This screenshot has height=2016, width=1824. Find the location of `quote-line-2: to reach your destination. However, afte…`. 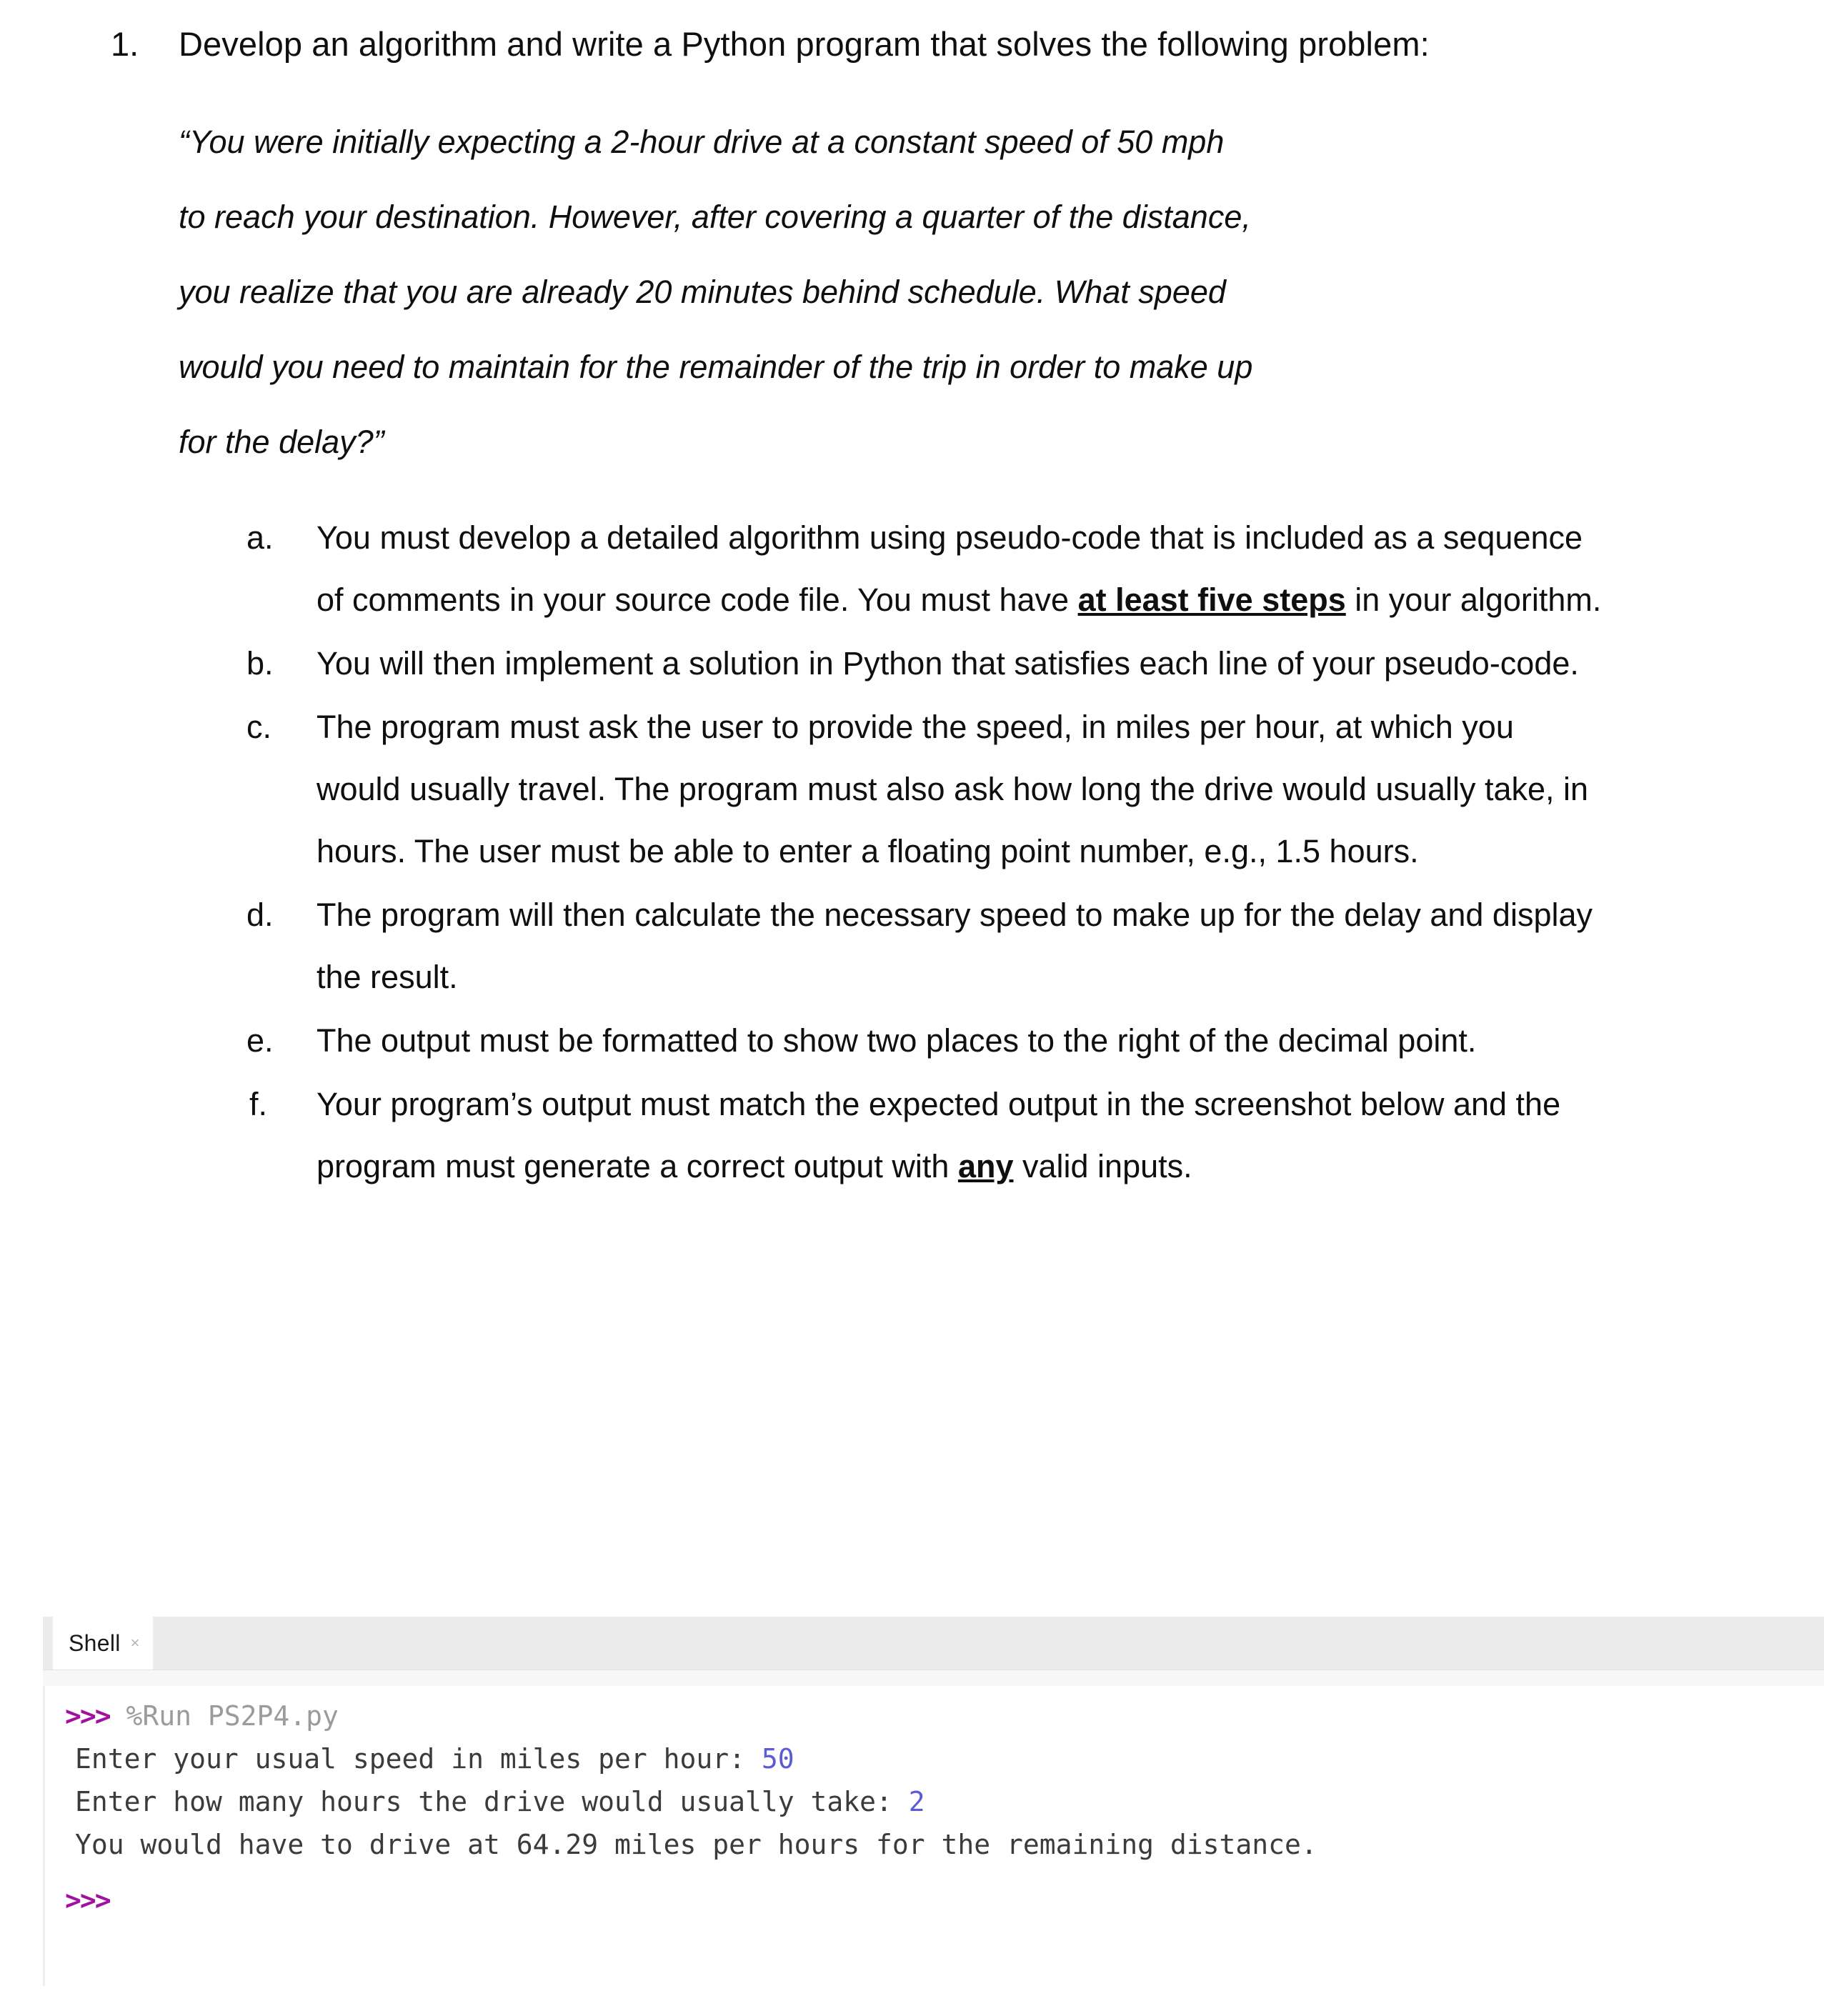

quote-line-2: to reach your destination. However, afte… is located at coordinates (715, 217).